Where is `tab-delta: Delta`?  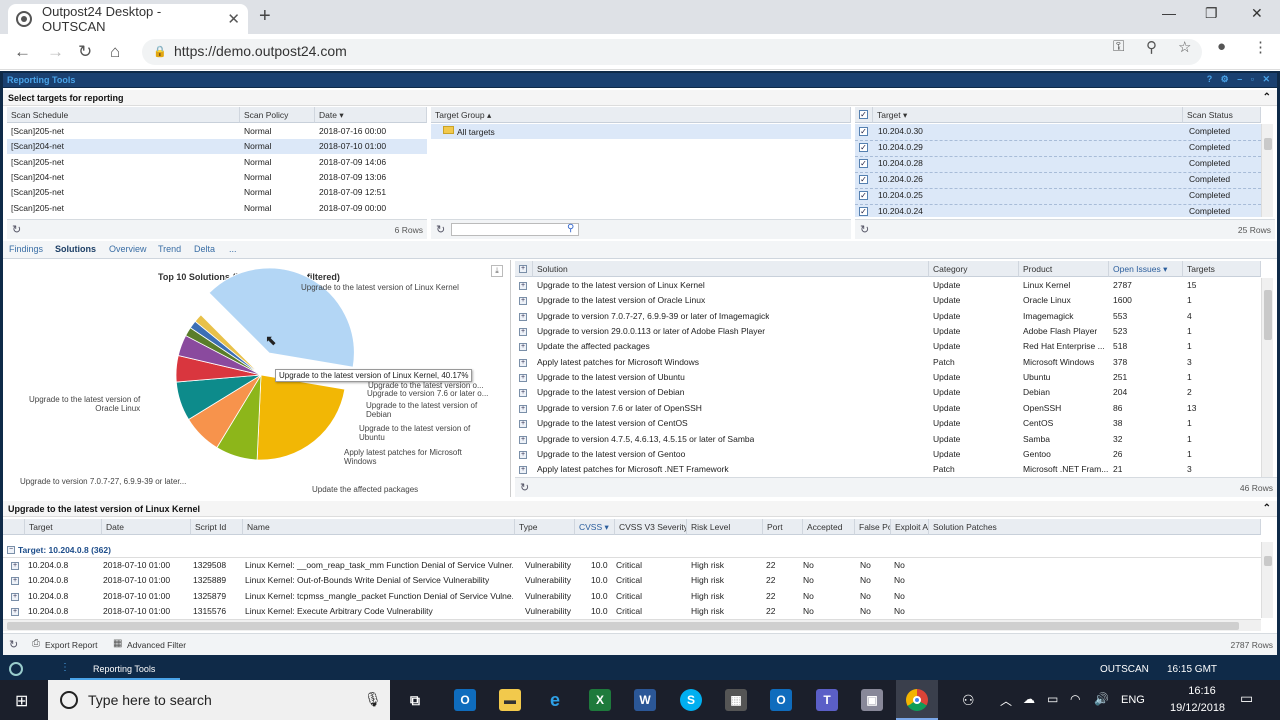
tab-delta: Delta is located at coordinates (204, 249).